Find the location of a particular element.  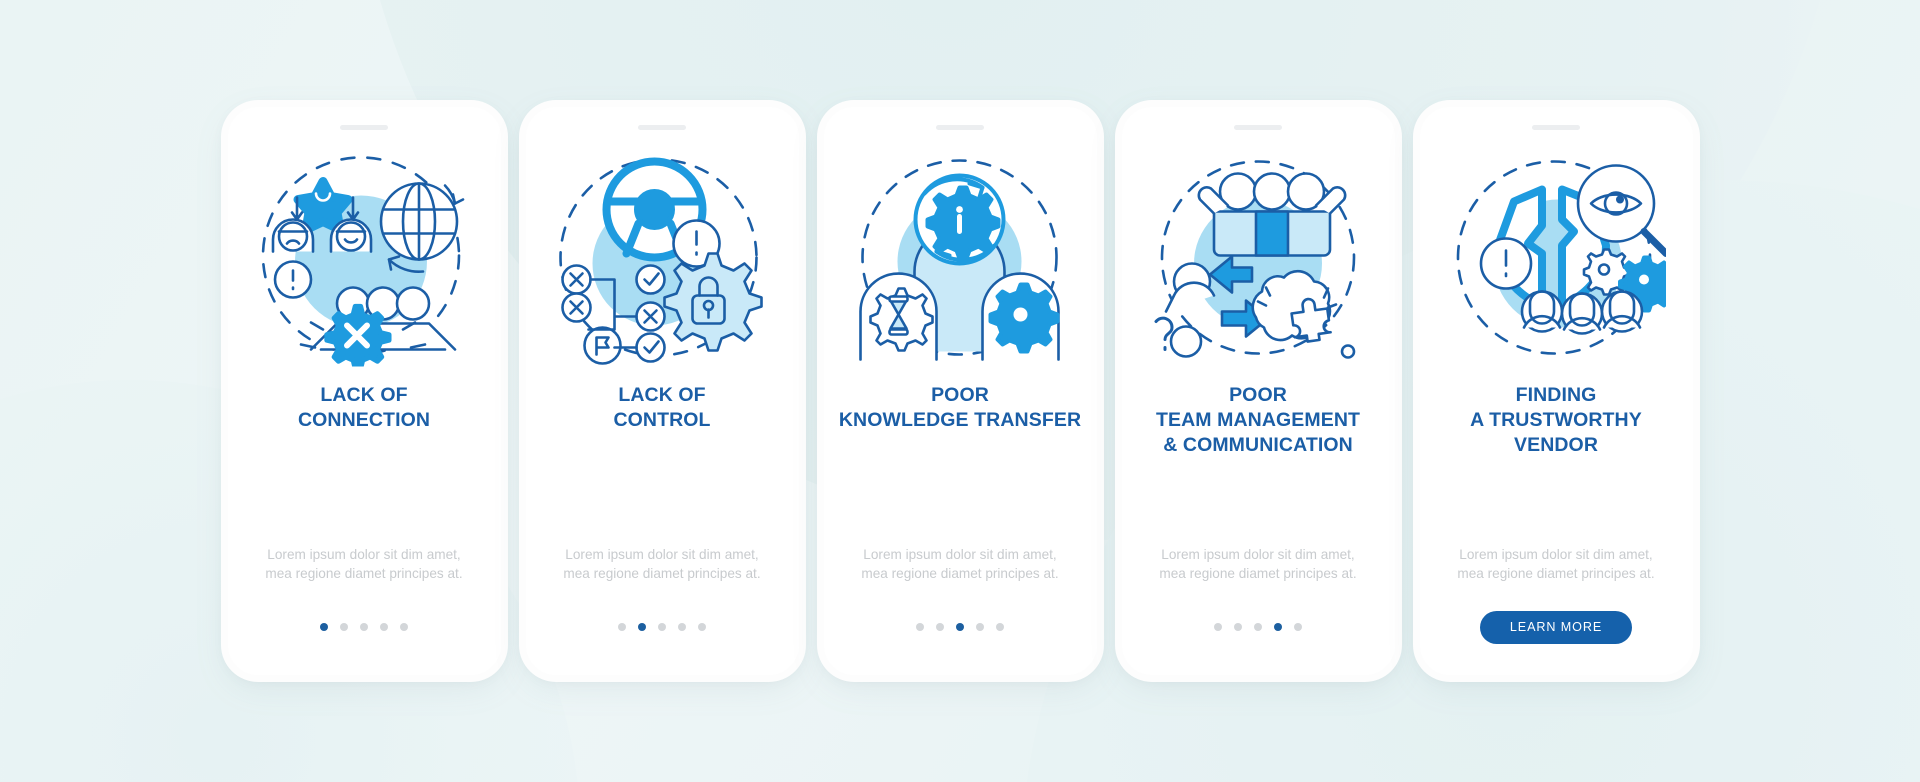

illustration-lack-of-control is located at coordinates (662, 258).